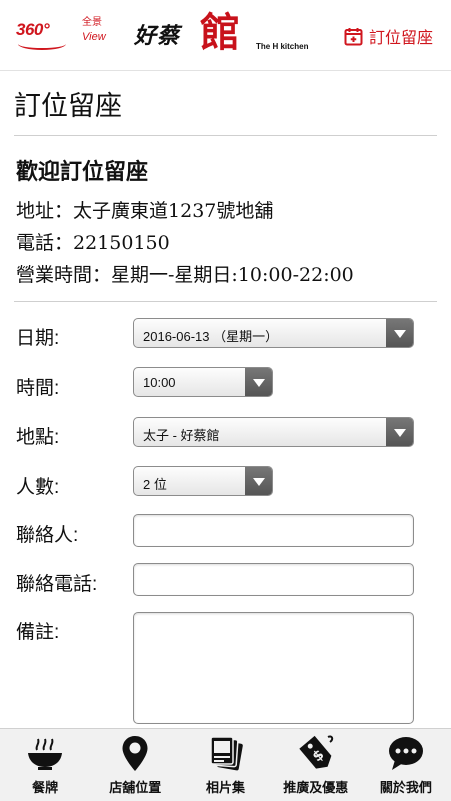  Describe the element at coordinates (225, 301) in the screenshot. I see `info-divider` at that location.